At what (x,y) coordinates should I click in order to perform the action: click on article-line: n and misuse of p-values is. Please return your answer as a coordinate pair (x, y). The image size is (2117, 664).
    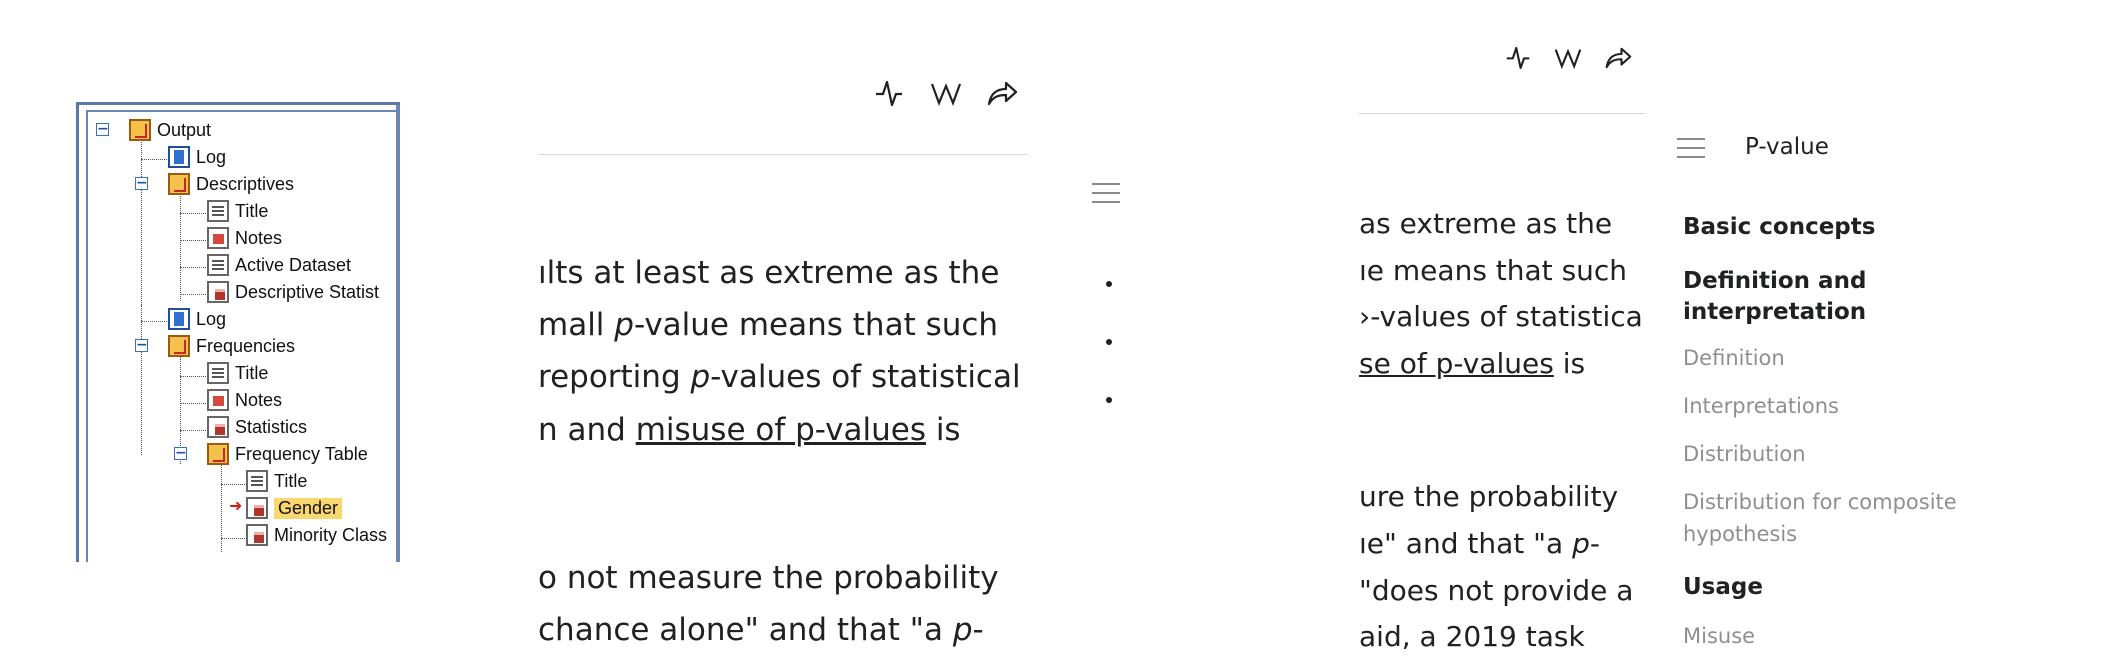
    Looking at the image, I should click on (749, 430).